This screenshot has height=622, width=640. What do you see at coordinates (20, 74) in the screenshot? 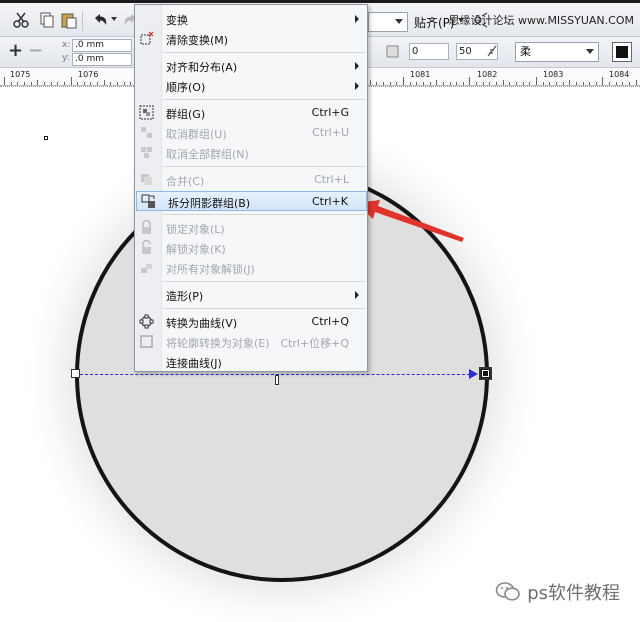
I see `ruler-label: 1075` at bounding box center [20, 74].